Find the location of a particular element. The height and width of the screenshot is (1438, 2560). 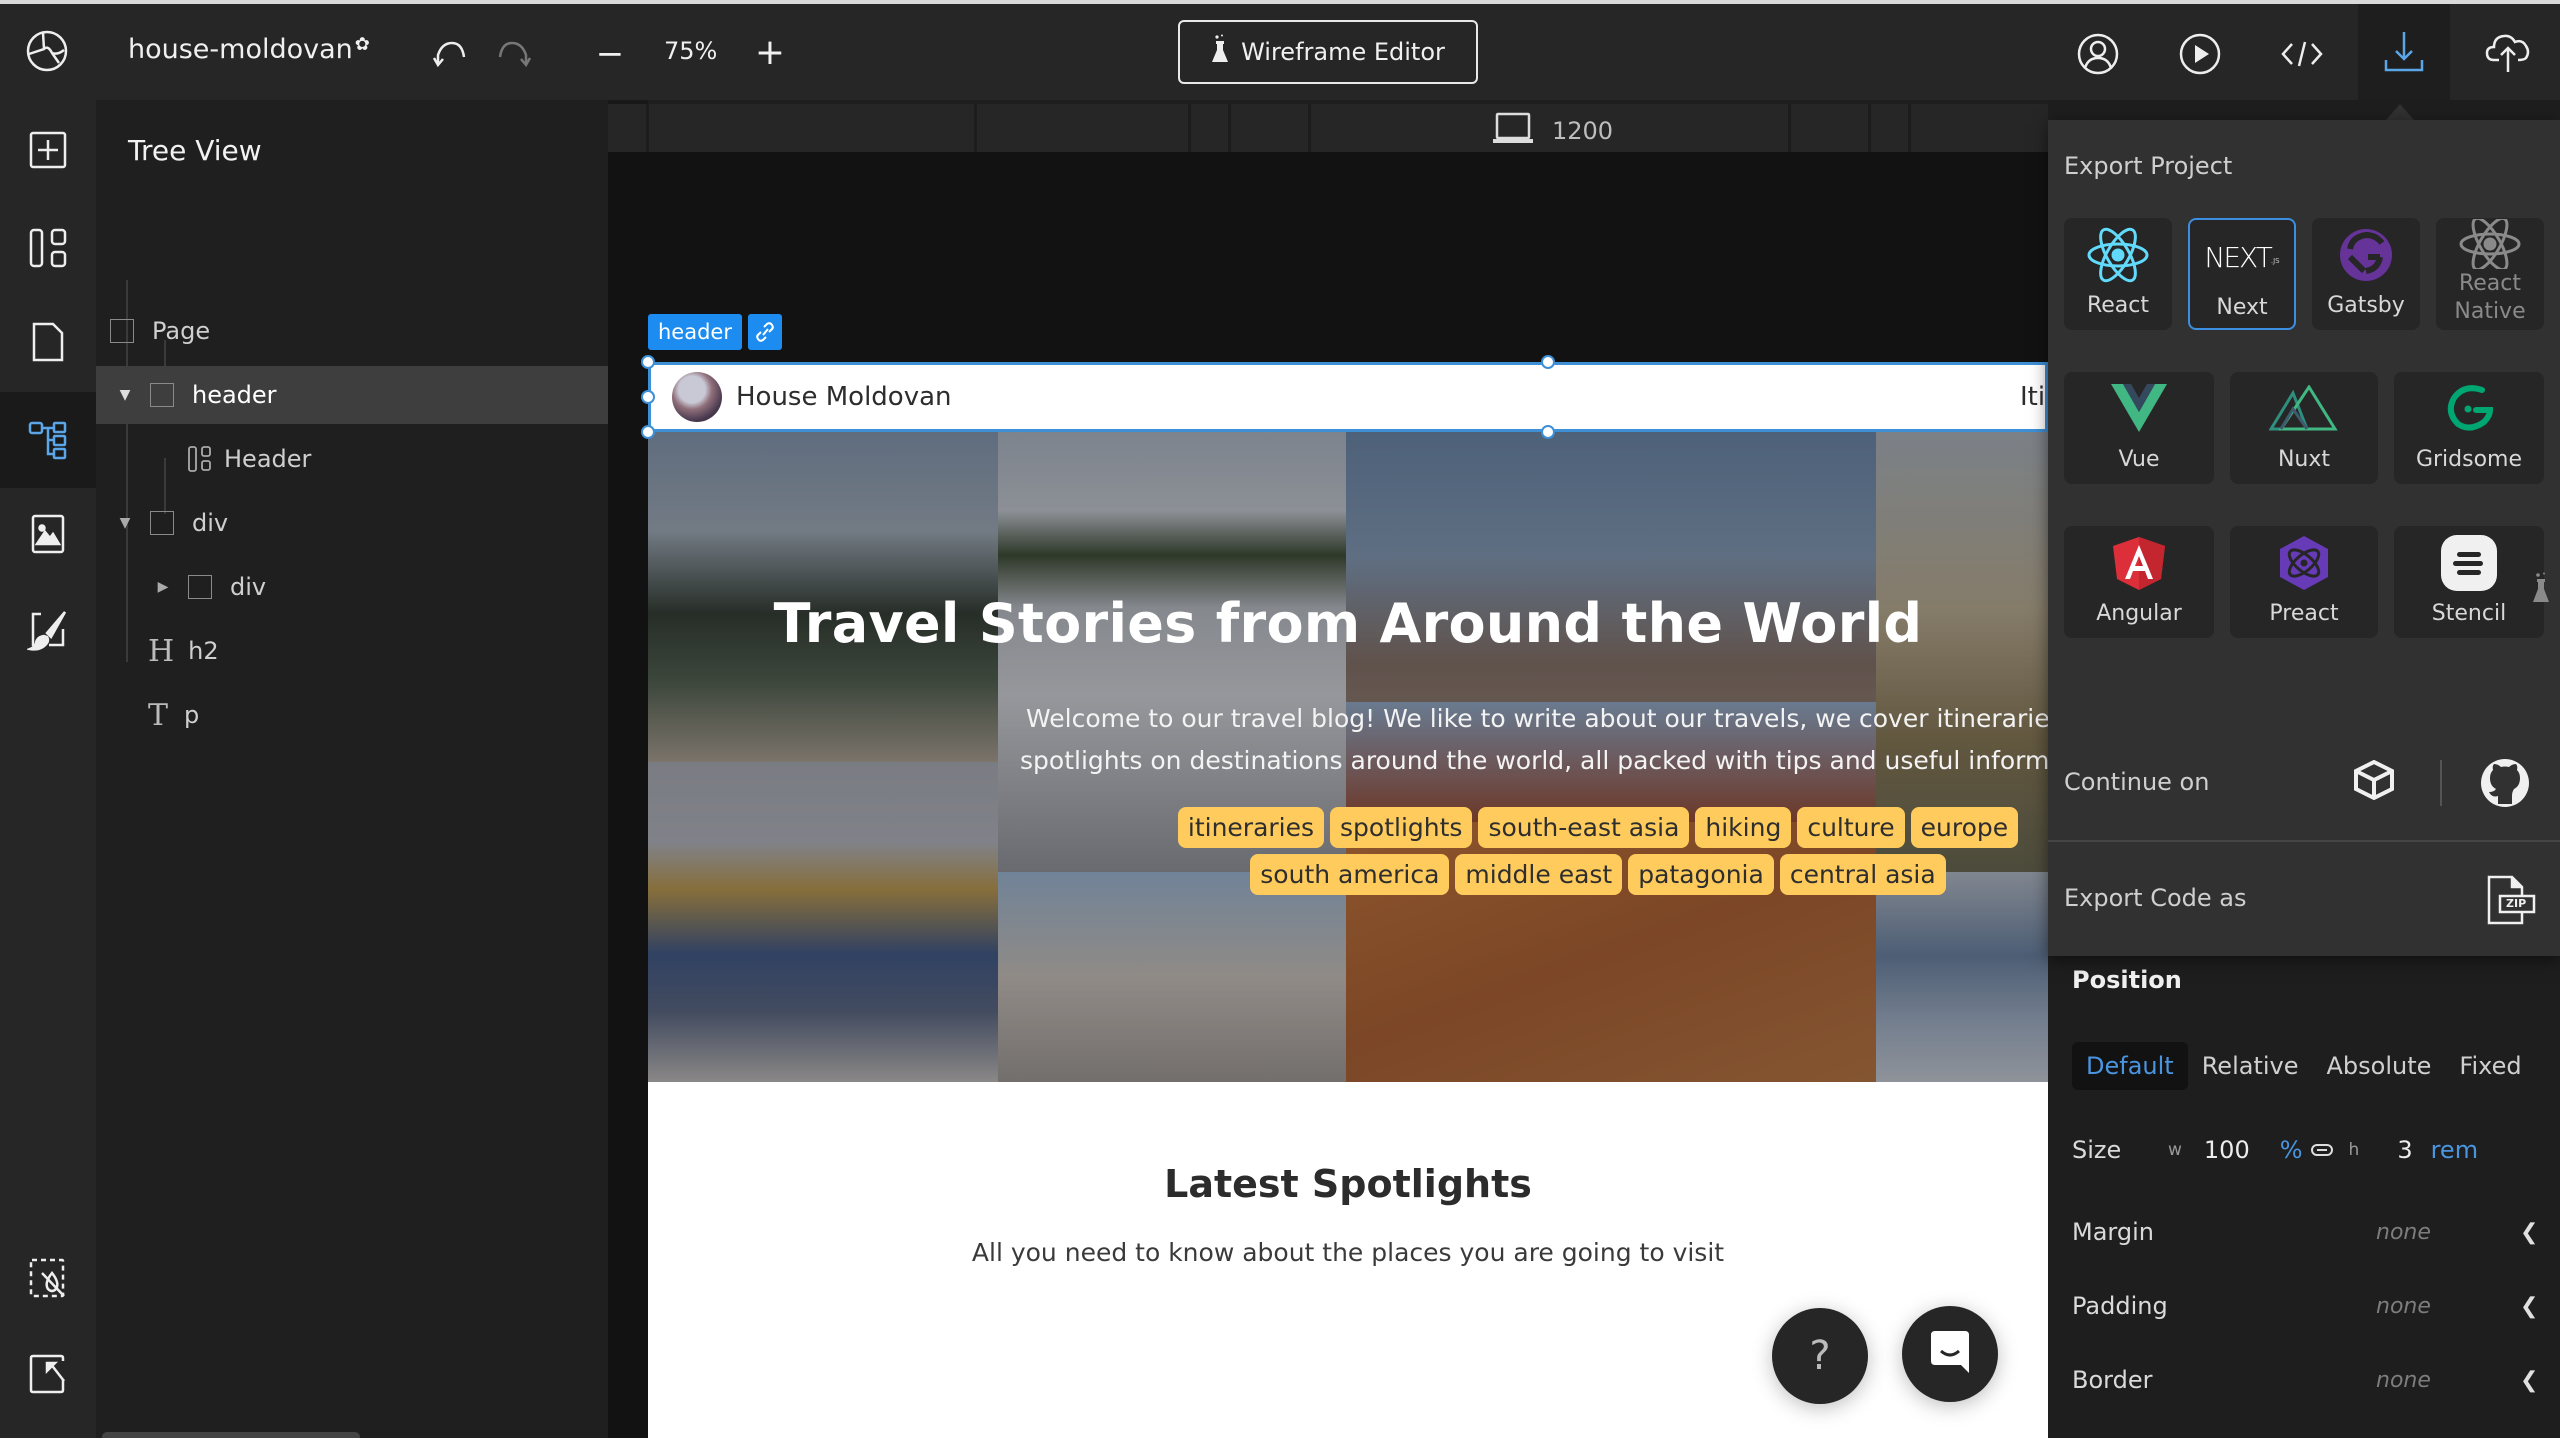

width-input: 100 is located at coordinates (2227, 1150).